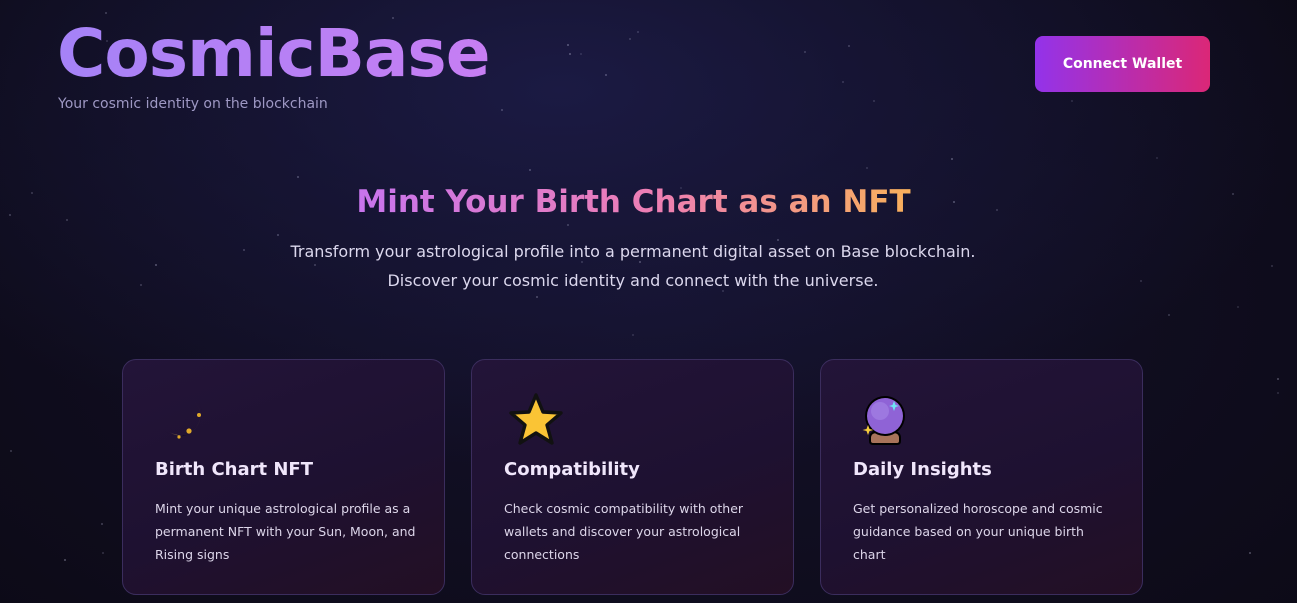  Describe the element at coordinates (183, 418) in the screenshot. I see `crescent-moon-icon` at that location.